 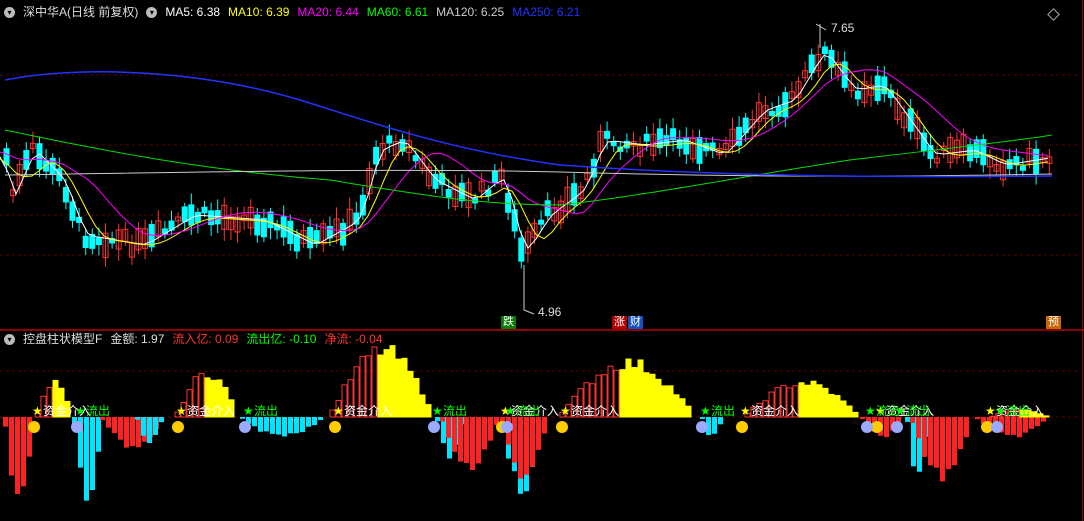 What do you see at coordinates (353, 339) in the screenshot?
I see `net-flow-label: 净流: -0.04` at bounding box center [353, 339].